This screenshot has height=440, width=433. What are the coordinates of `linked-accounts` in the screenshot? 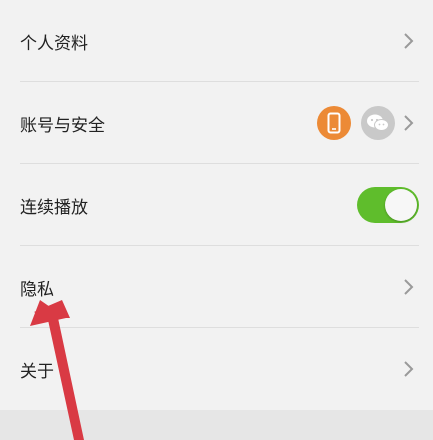 It's located at (356, 123).